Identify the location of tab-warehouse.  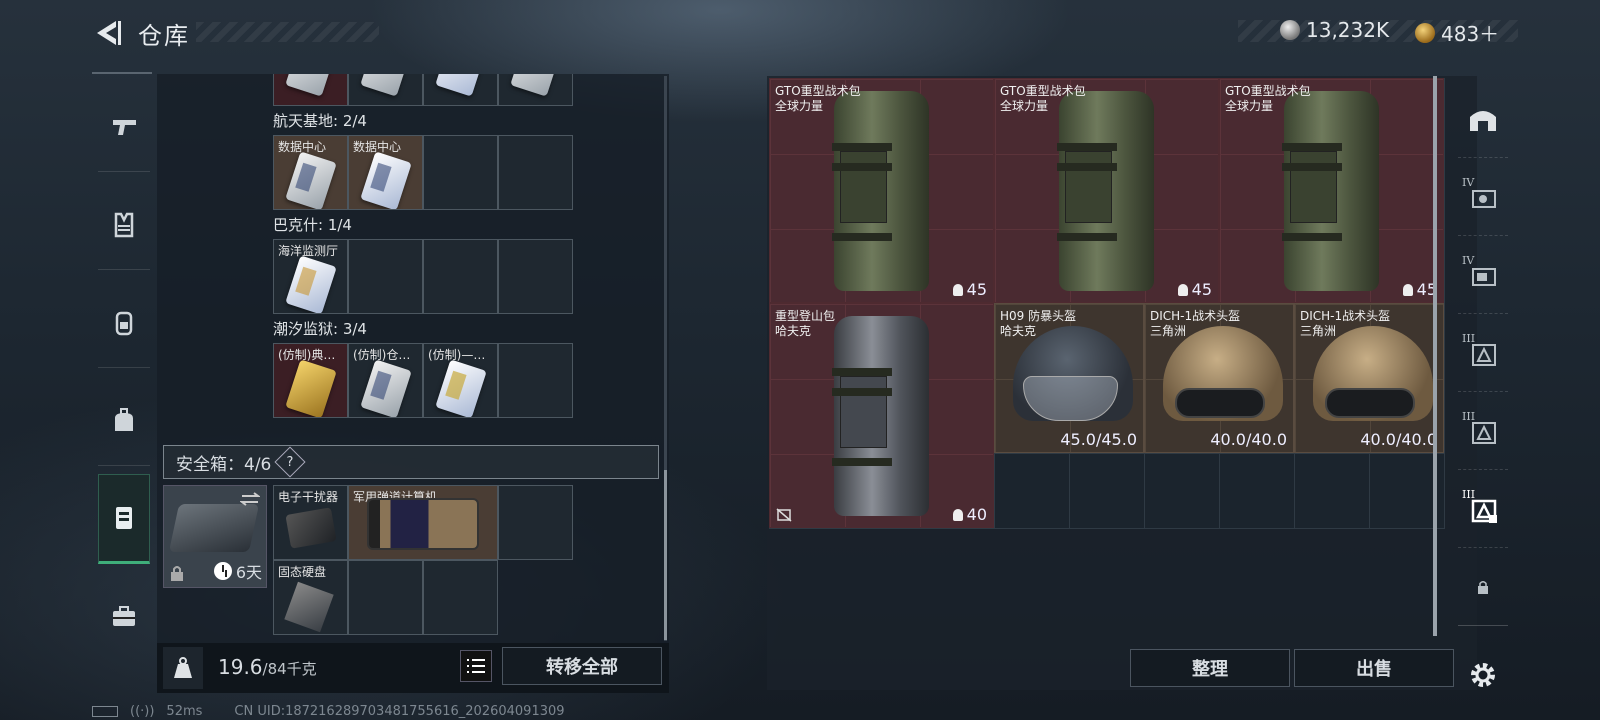
(1483, 119).